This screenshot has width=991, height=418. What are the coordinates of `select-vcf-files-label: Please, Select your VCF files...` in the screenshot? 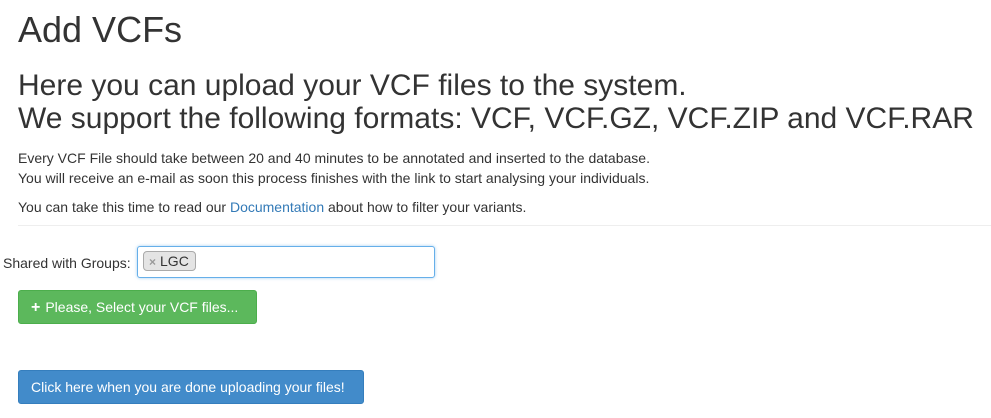 It's located at (142, 306).